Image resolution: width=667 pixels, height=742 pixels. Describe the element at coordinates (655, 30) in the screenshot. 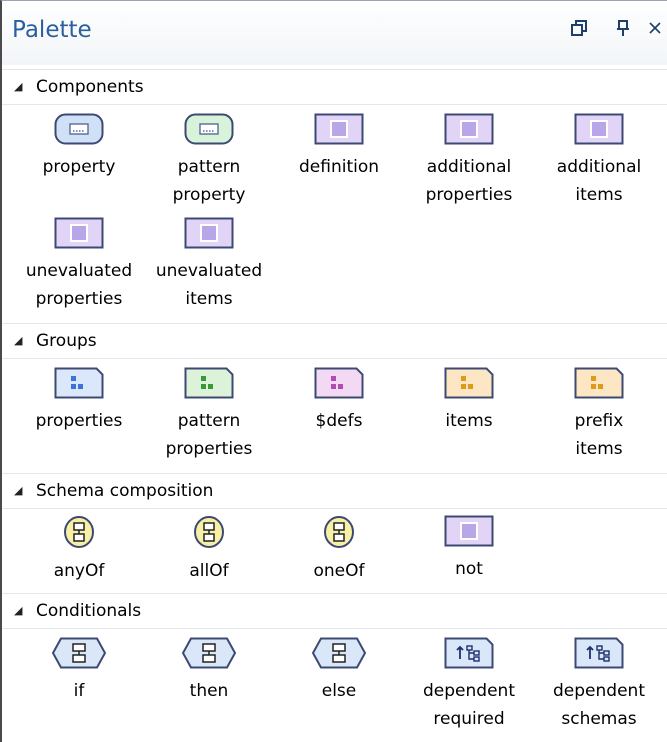

I see `close-icon` at that location.